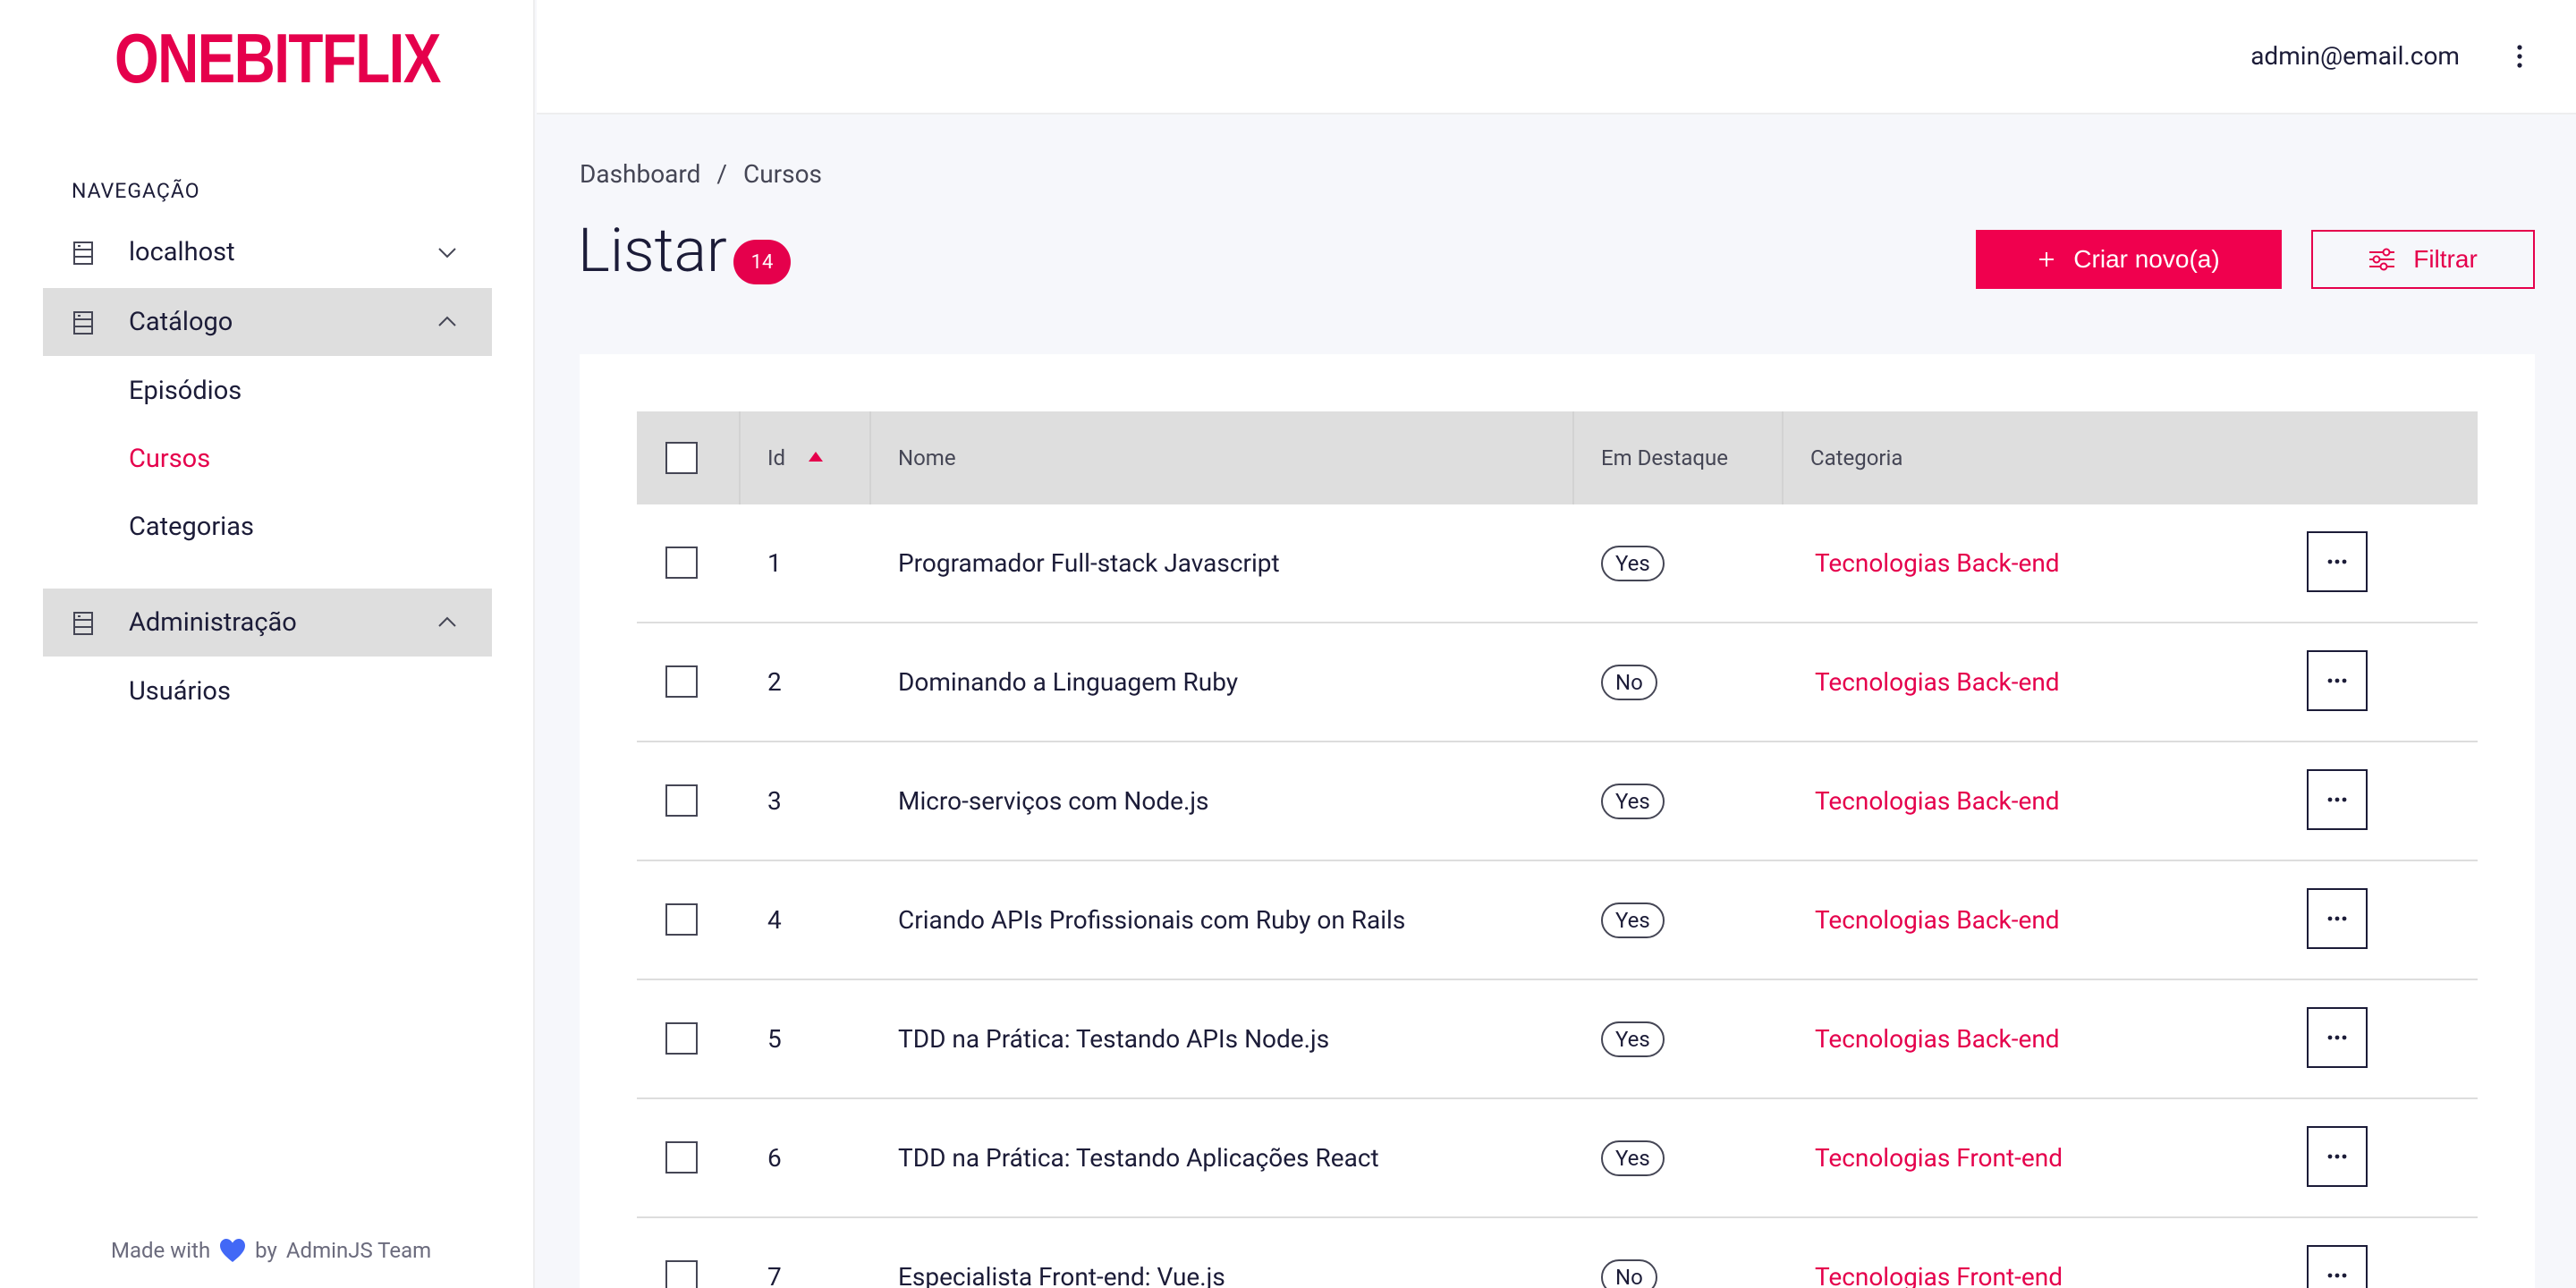 The width and height of the screenshot is (2576, 1288). What do you see at coordinates (191, 527) in the screenshot?
I see `sidebar-item-categorias: Categorias` at bounding box center [191, 527].